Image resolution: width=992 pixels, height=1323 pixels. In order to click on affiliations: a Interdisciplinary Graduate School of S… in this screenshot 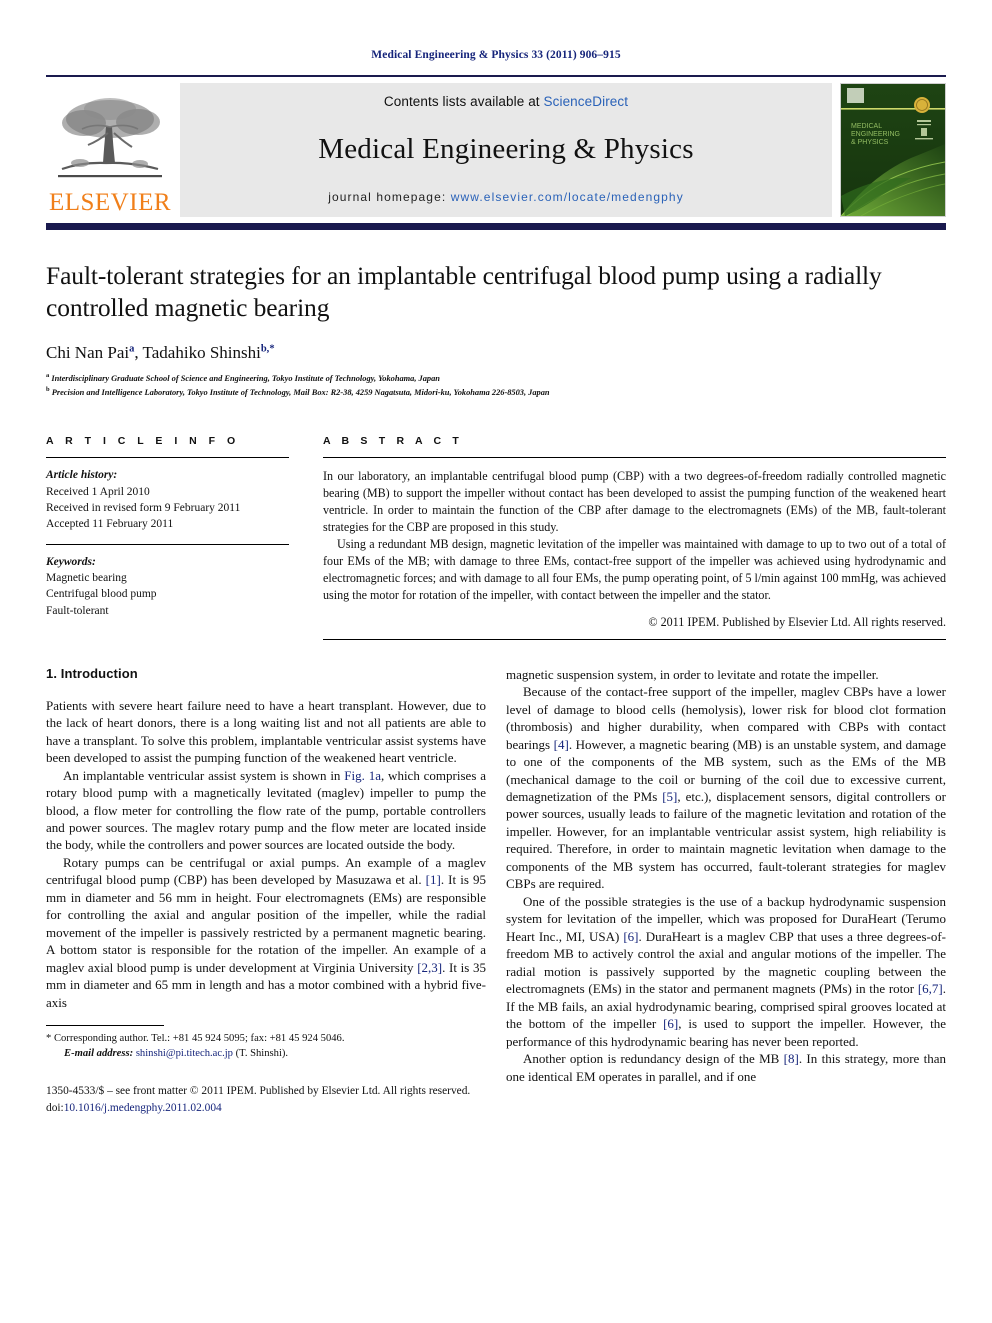, I will do `click(496, 385)`.